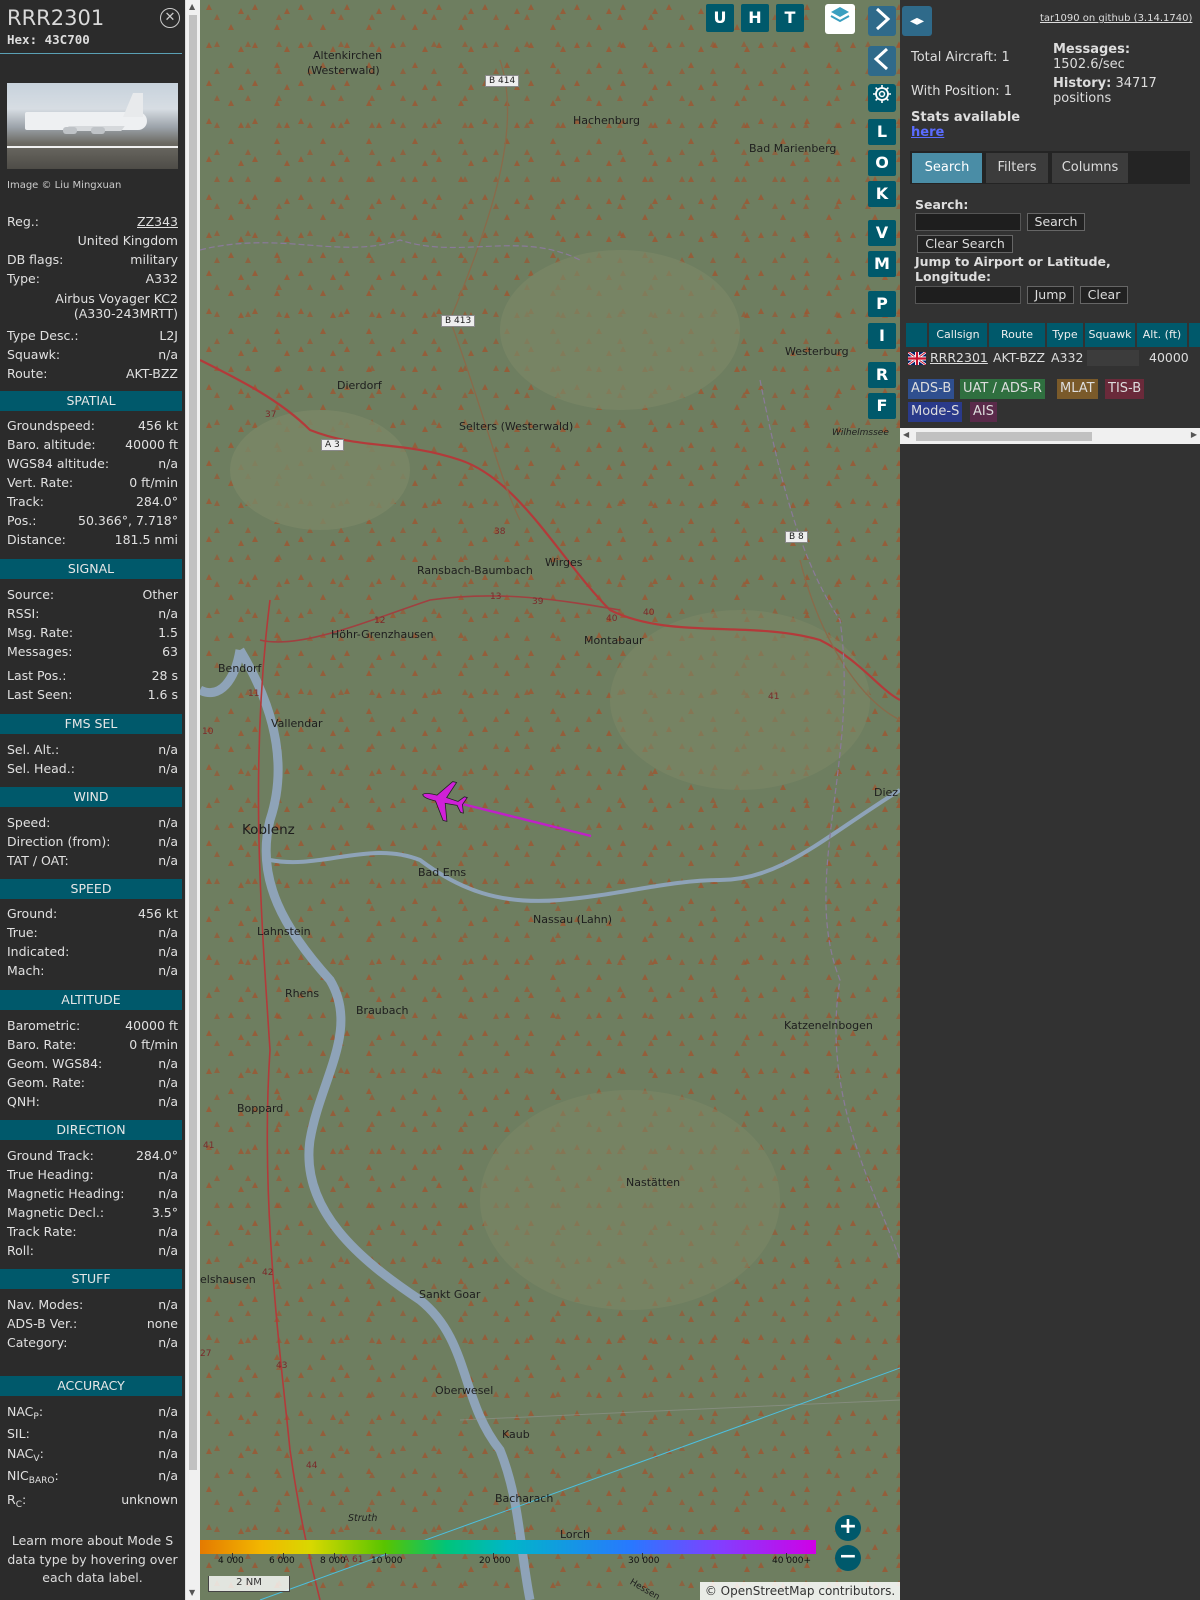  What do you see at coordinates (959, 358) in the screenshot?
I see `row-callsign: RRR2301` at bounding box center [959, 358].